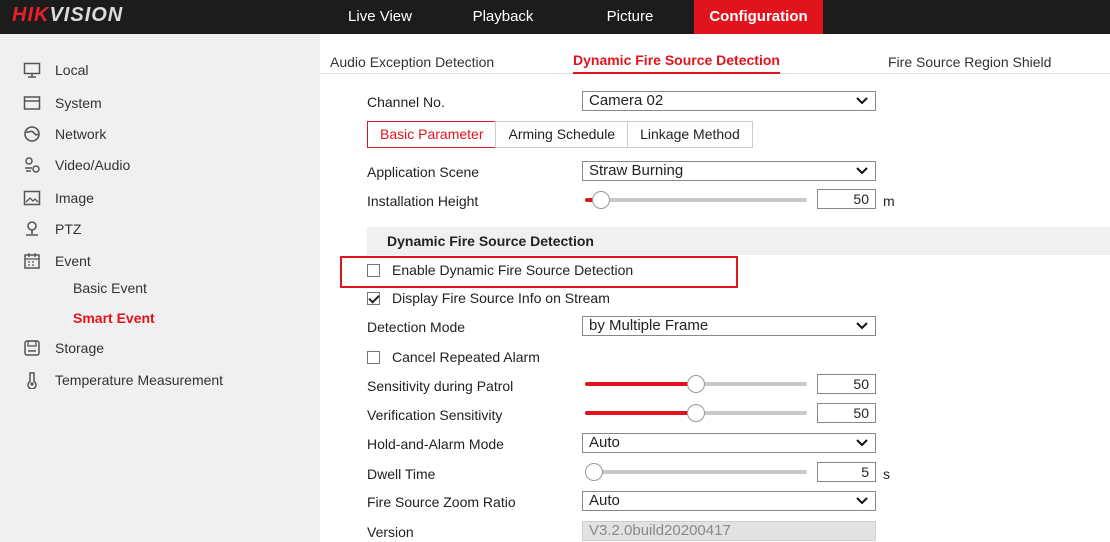 Image resolution: width=1110 pixels, height=542 pixels. Describe the element at coordinates (373, 298) in the screenshot. I see `checkbox-checked` at that location.